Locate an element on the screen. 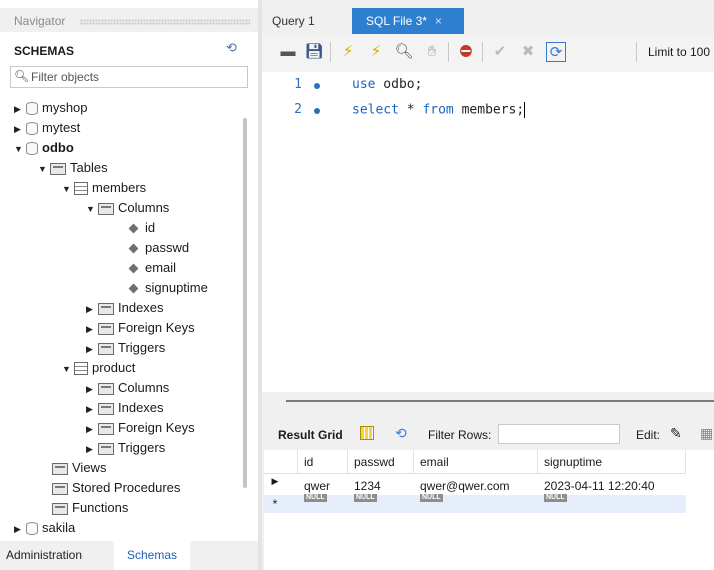 This screenshot has height=570, width=714. column-header: email is located at coordinates (476, 462).